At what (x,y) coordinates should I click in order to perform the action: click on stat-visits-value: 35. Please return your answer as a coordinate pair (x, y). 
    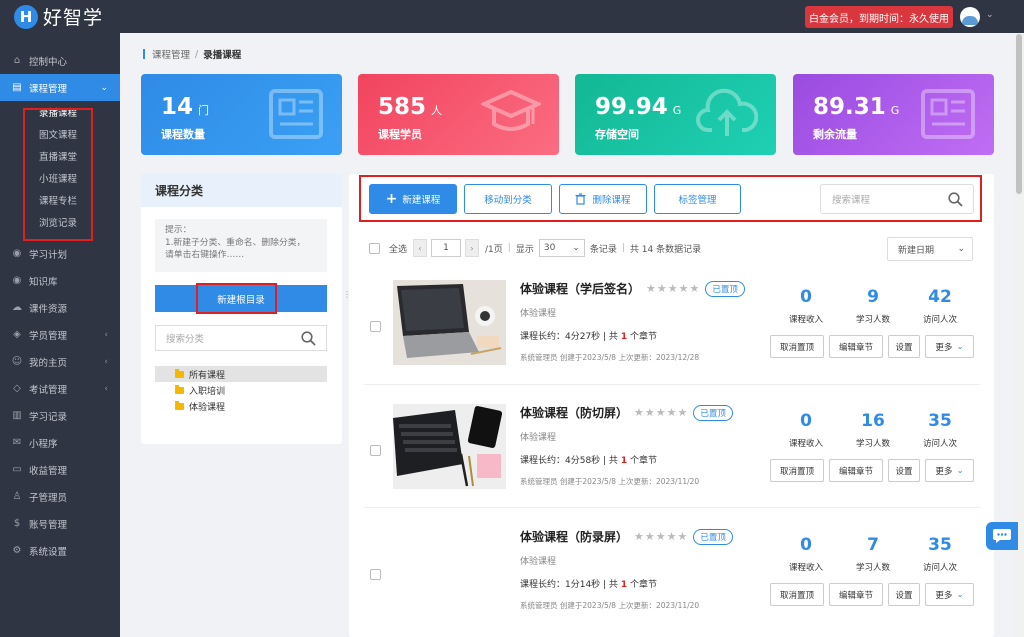
    Looking at the image, I should click on (940, 421).